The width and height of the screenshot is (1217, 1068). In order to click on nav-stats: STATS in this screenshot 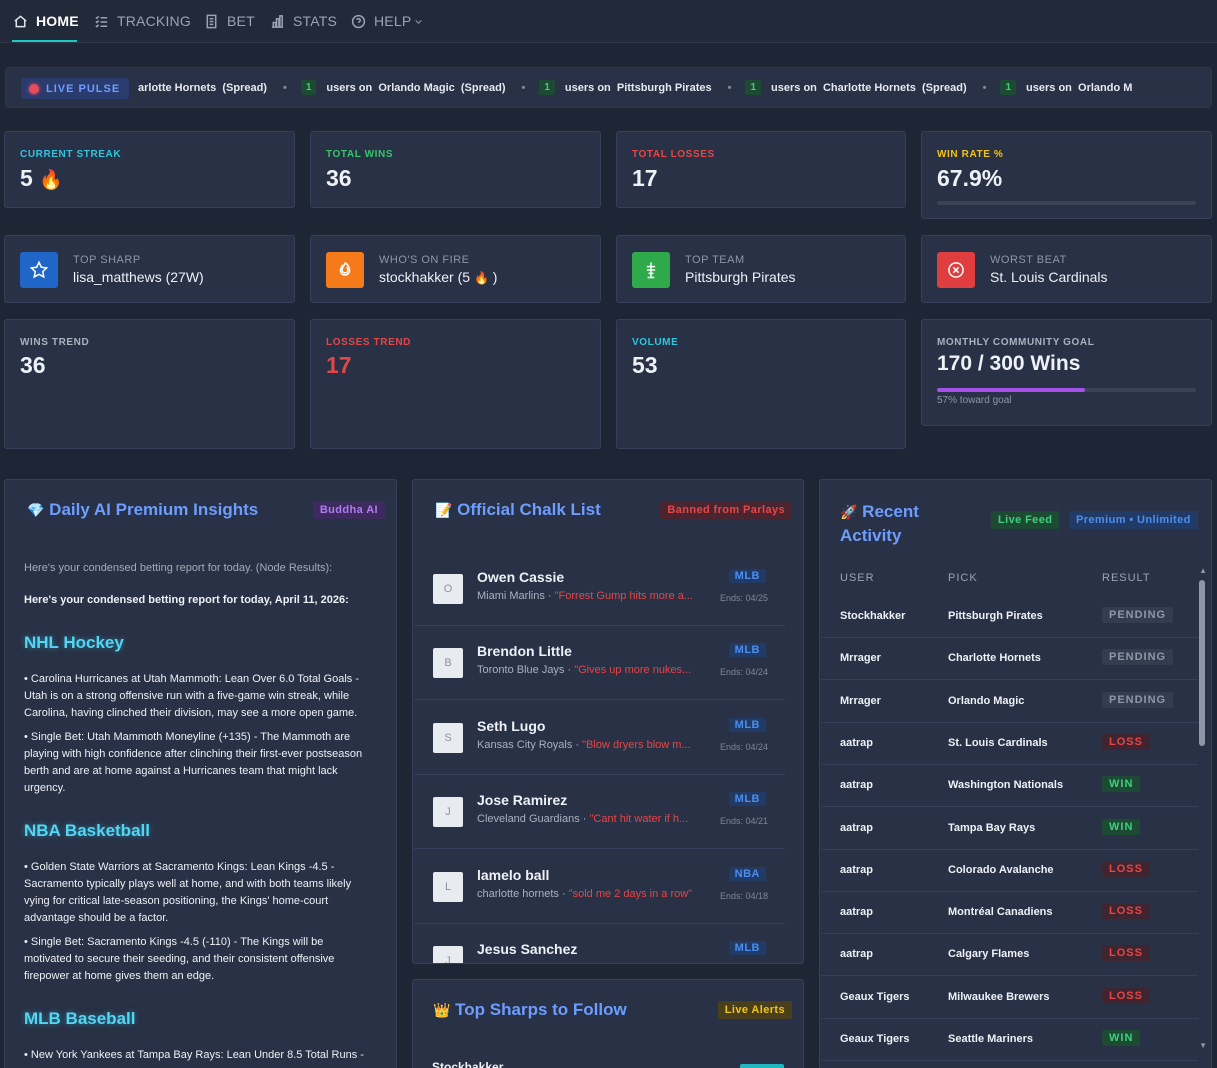, I will do `click(303, 21)`.